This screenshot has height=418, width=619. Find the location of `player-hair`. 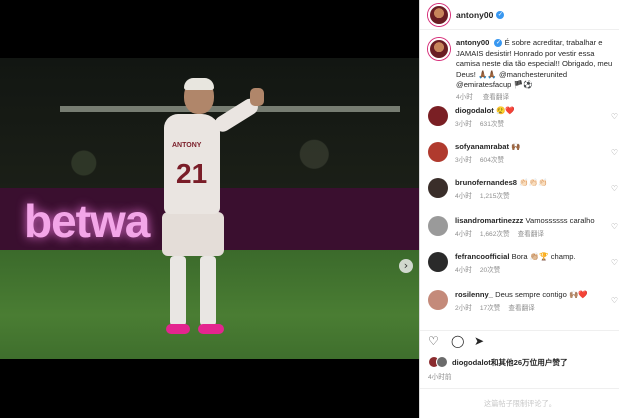

player-hair is located at coordinates (199, 84).